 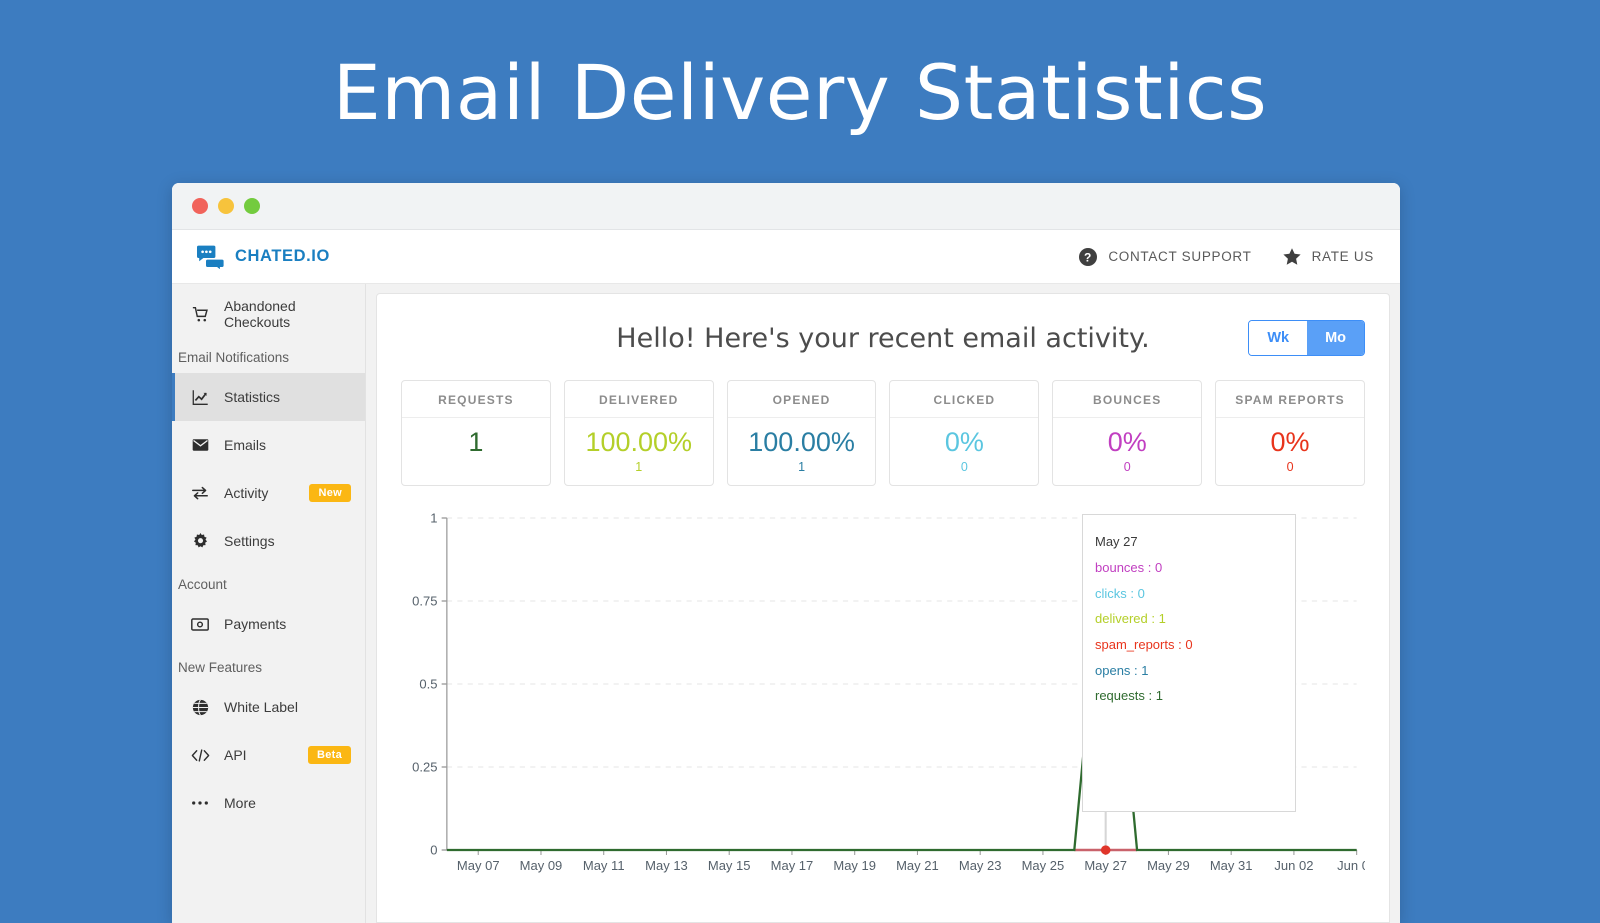 I want to click on svg-text: May 21, so click(x=917, y=865).